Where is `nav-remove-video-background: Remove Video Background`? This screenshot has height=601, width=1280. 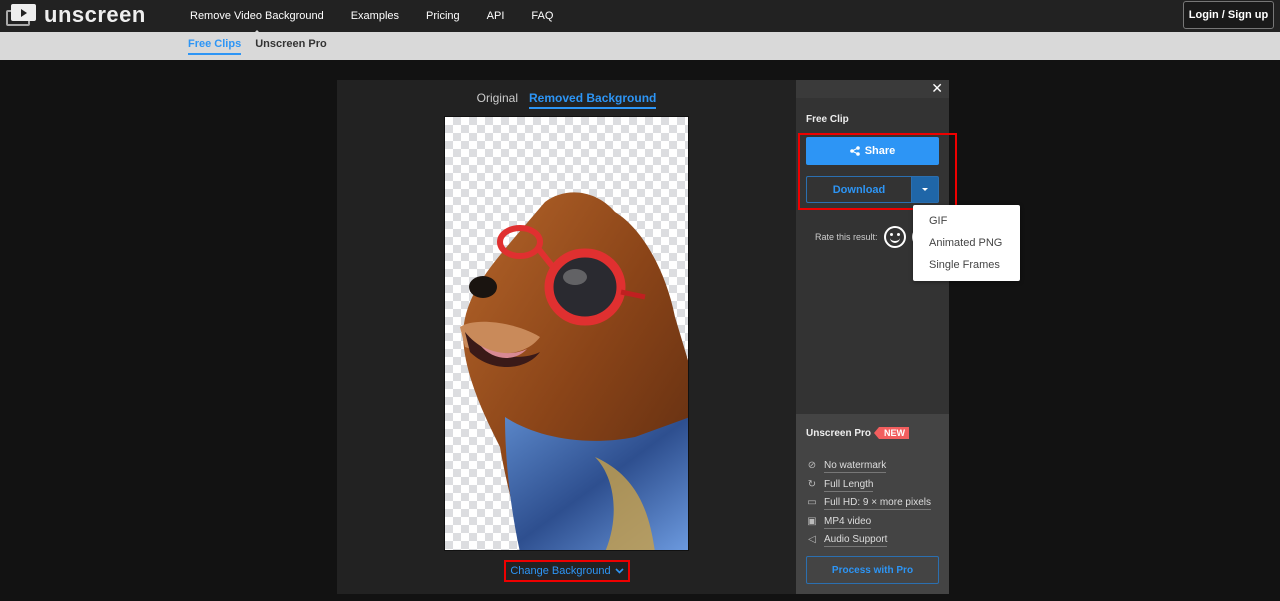
nav-remove-video-background: Remove Video Background is located at coordinates (257, 22).